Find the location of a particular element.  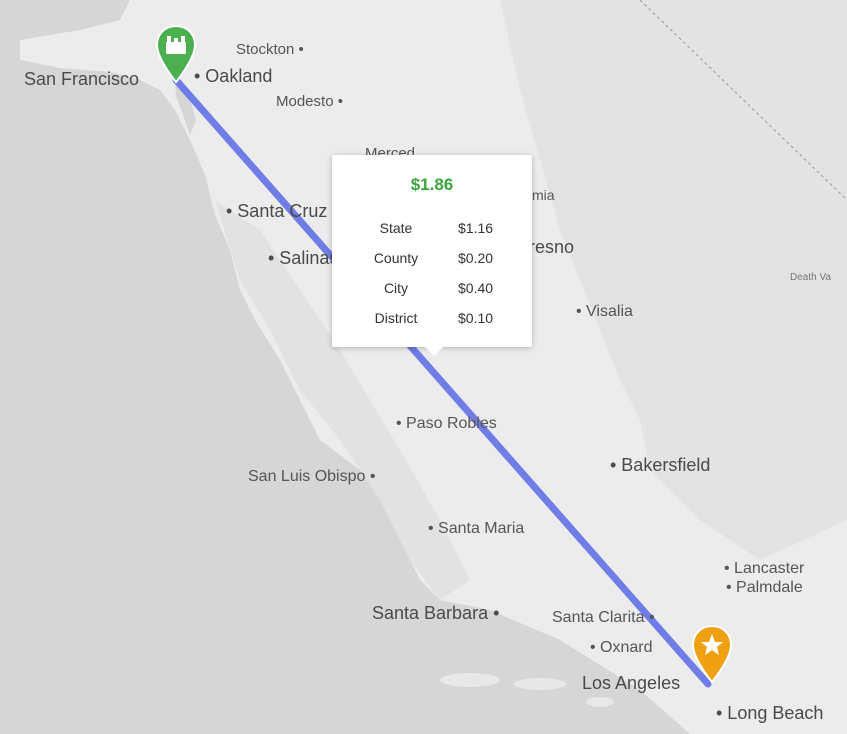

city-label-long-beach: • Long Beach is located at coordinates (770, 713).